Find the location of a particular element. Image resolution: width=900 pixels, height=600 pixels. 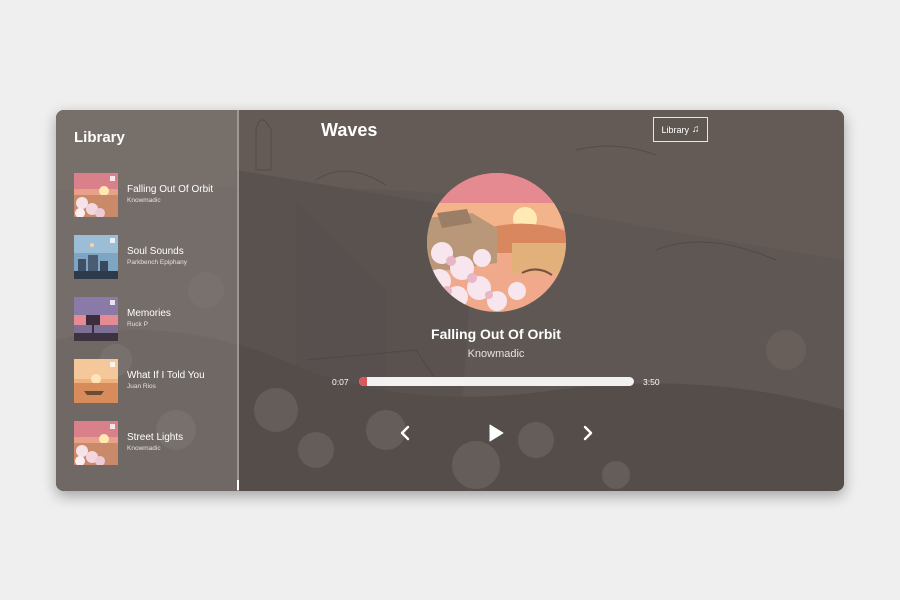

chevron-right-icon is located at coordinates (587, 433).